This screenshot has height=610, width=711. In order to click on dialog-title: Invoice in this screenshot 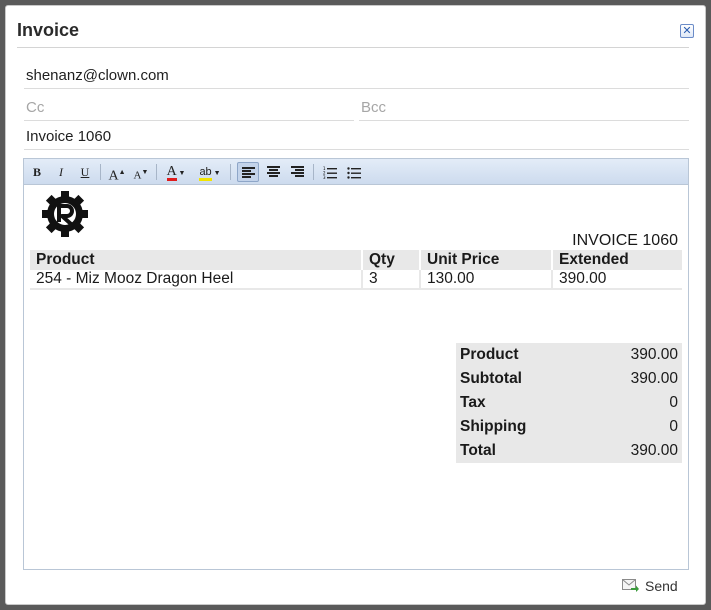, I will do `click(48, 30)`.